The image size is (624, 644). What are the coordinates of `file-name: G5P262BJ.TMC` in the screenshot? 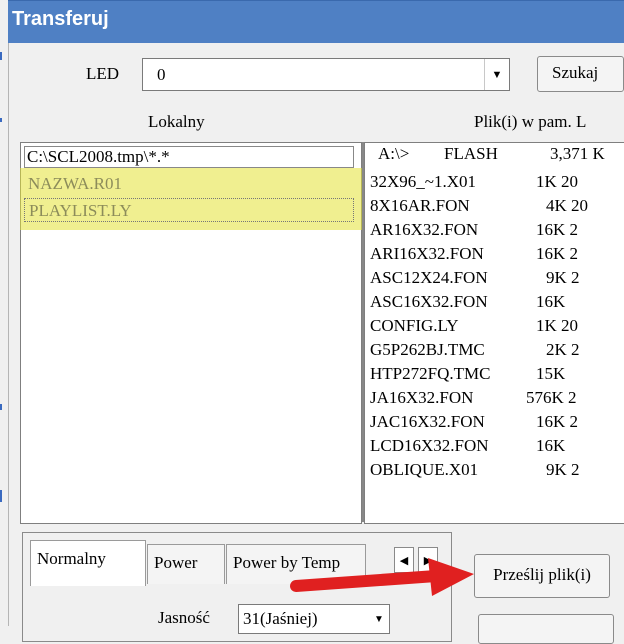 It's located at (427, 349).